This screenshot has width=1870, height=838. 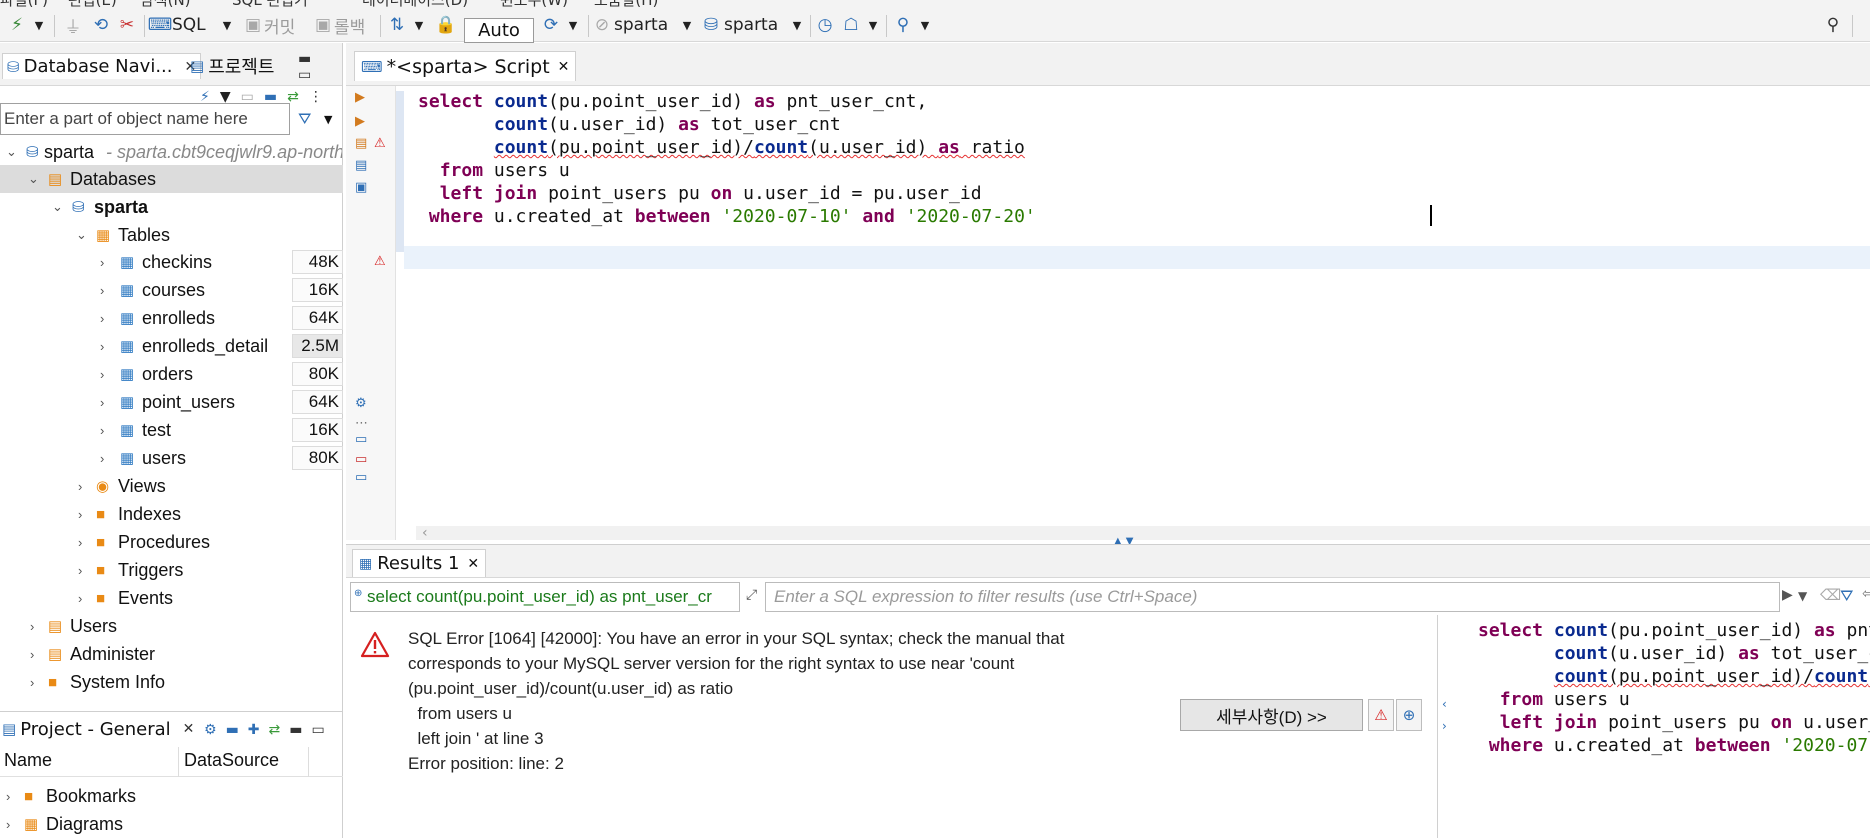 What do you see at coordinates (145, 119) in the screenshot?
I see `object-filter-input: Enter a part of object name here` at bounding box center [145, 119].